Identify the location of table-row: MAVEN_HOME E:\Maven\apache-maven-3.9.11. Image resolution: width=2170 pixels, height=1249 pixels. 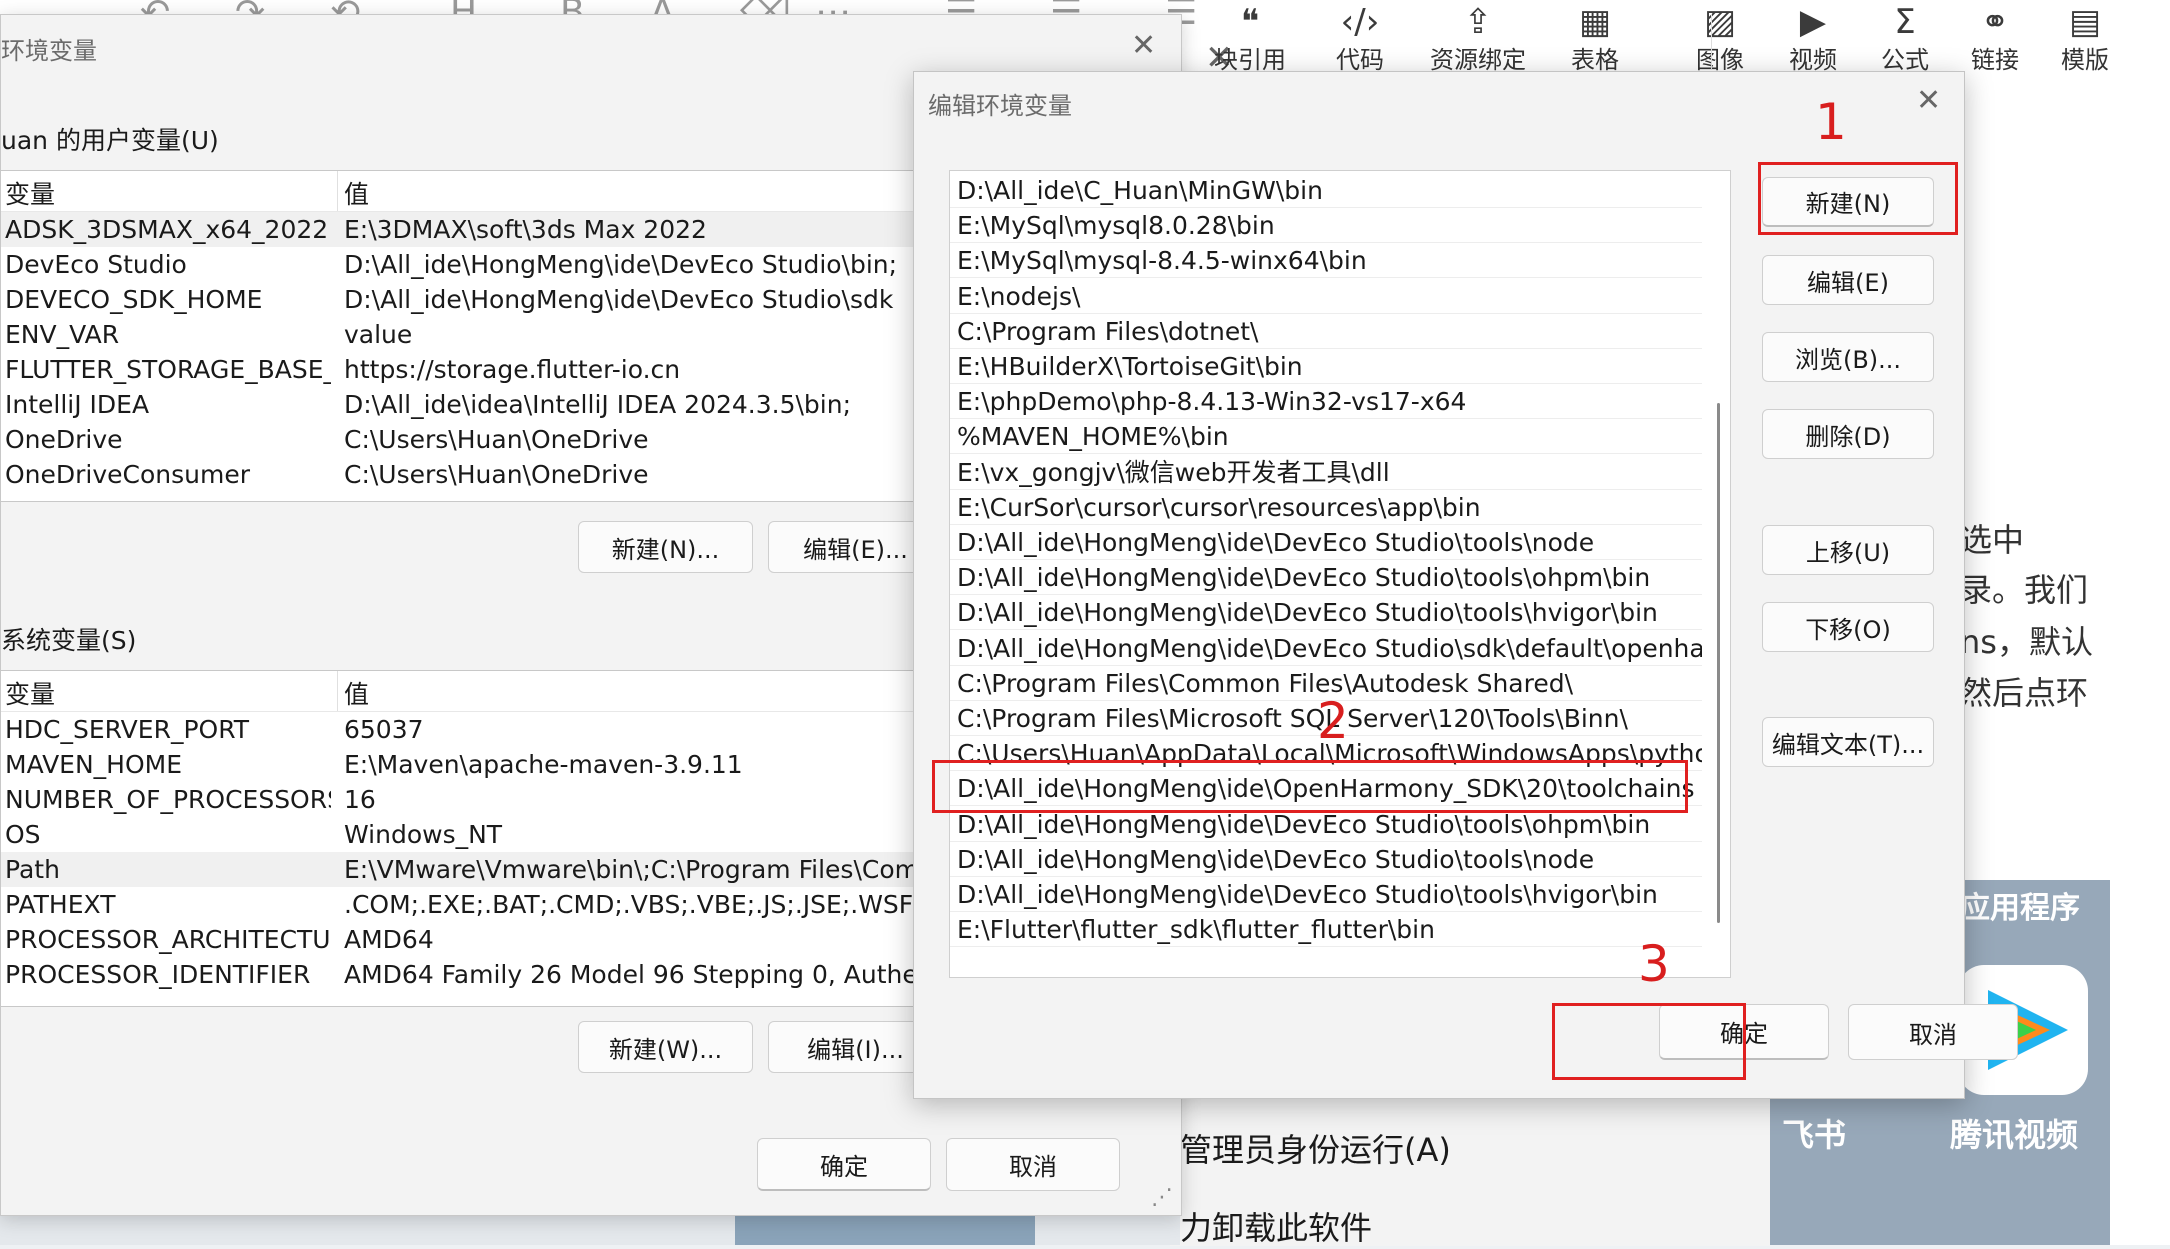
(461, 764).